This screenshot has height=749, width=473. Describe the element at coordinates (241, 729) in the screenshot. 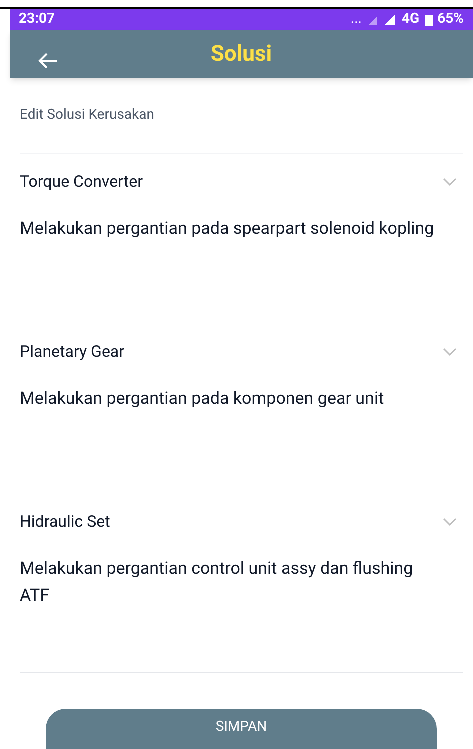

I see `save-button: SIMPAN` at that location.